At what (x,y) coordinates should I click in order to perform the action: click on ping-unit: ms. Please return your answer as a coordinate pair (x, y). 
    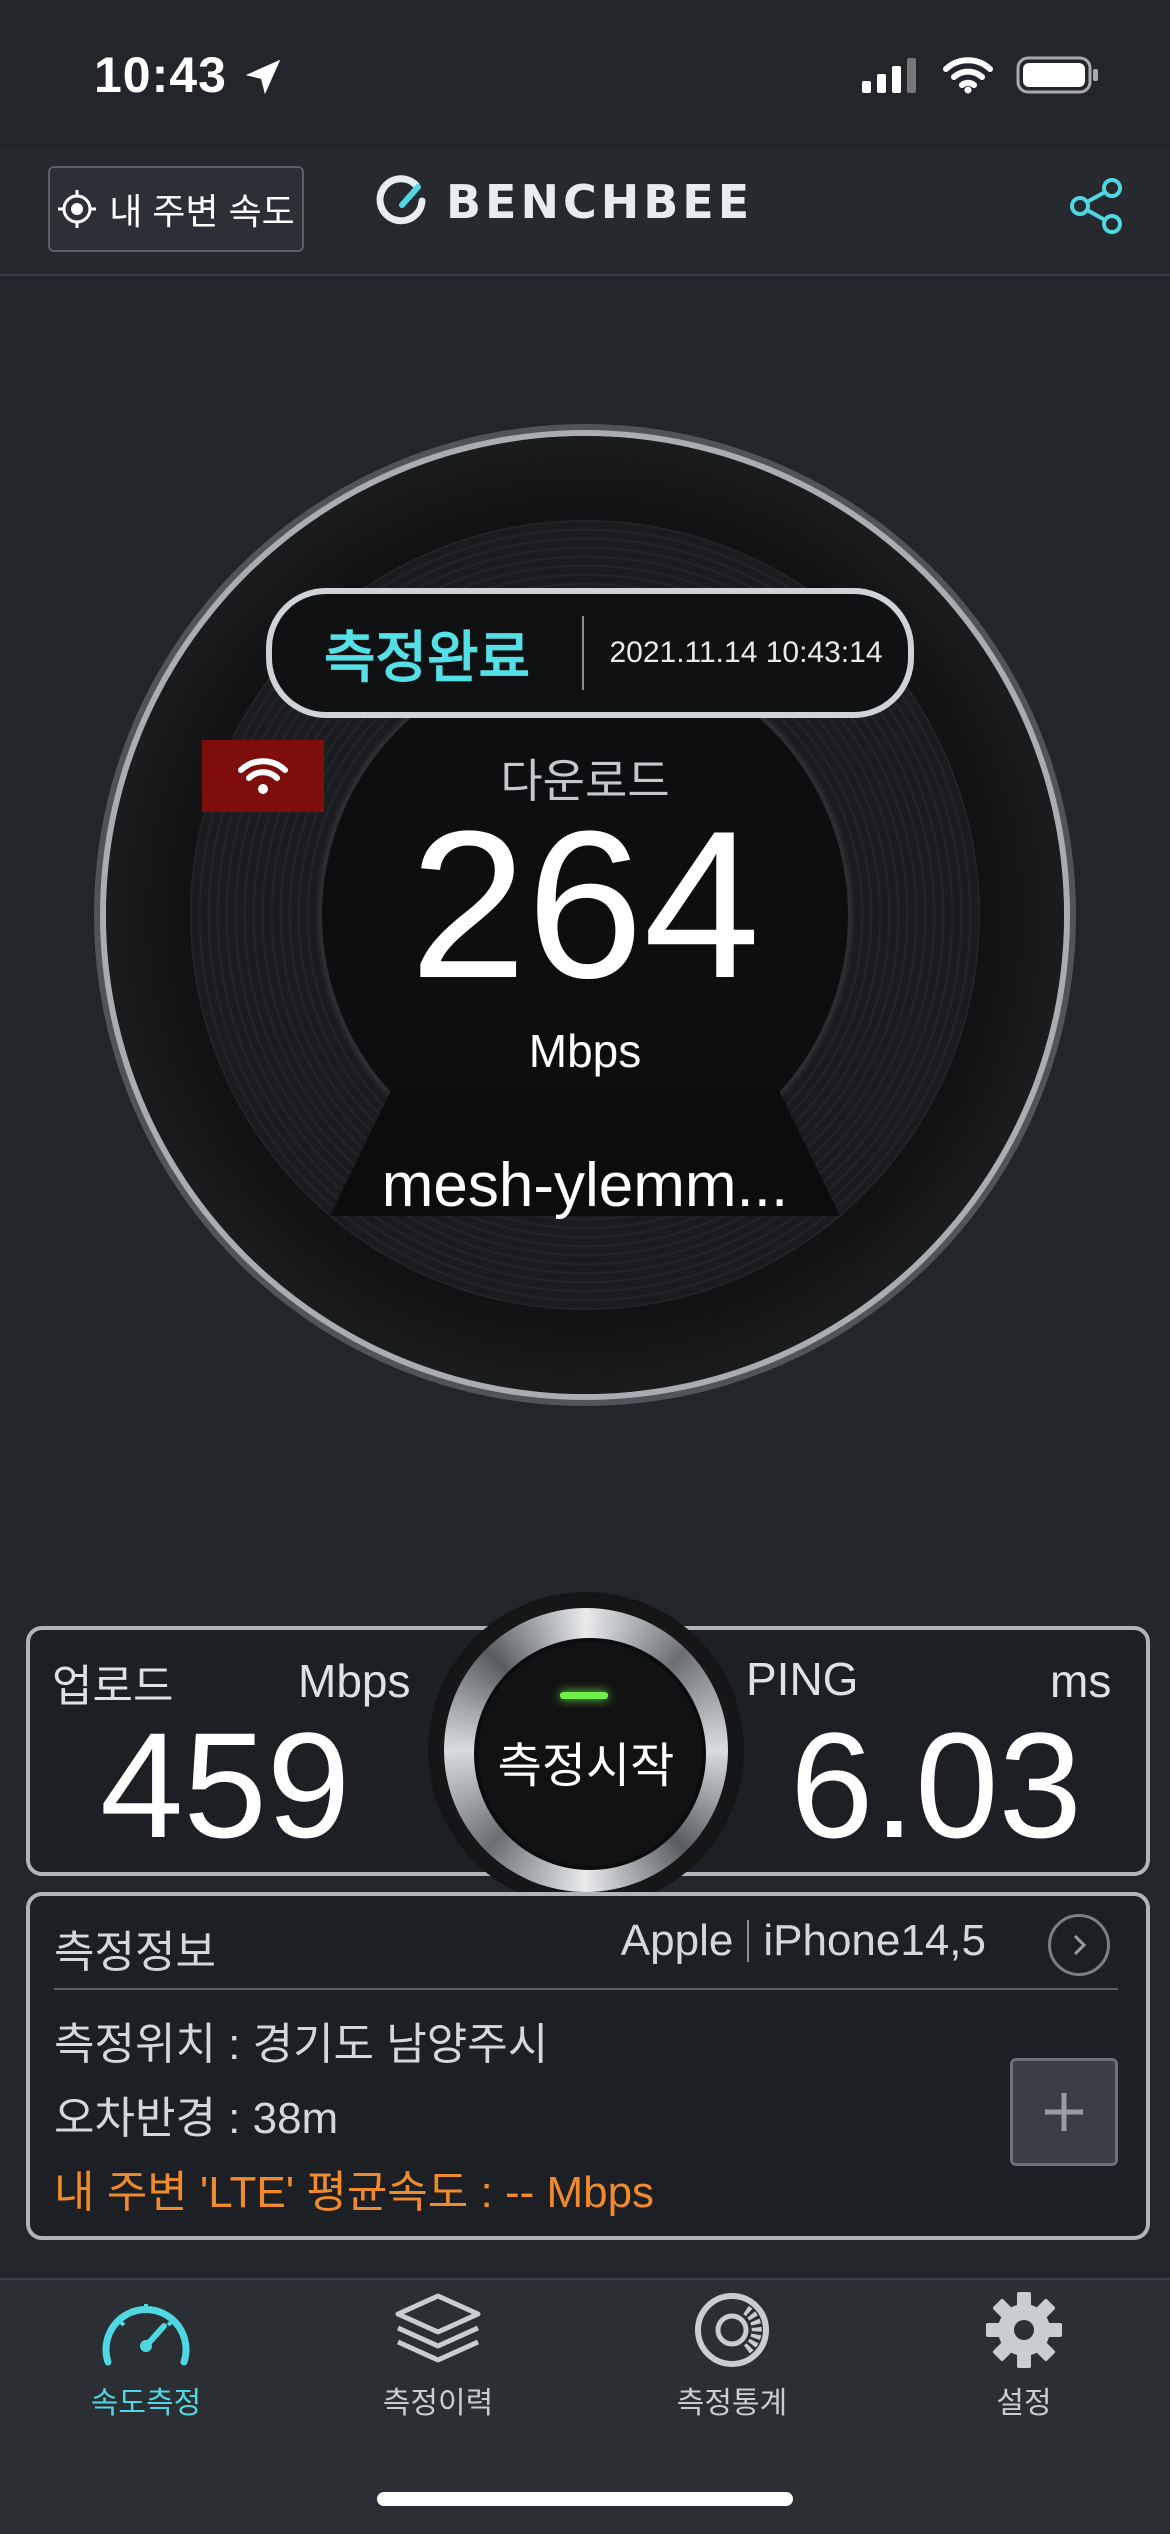
    Looking at the image, I should click on (1081, 1681).